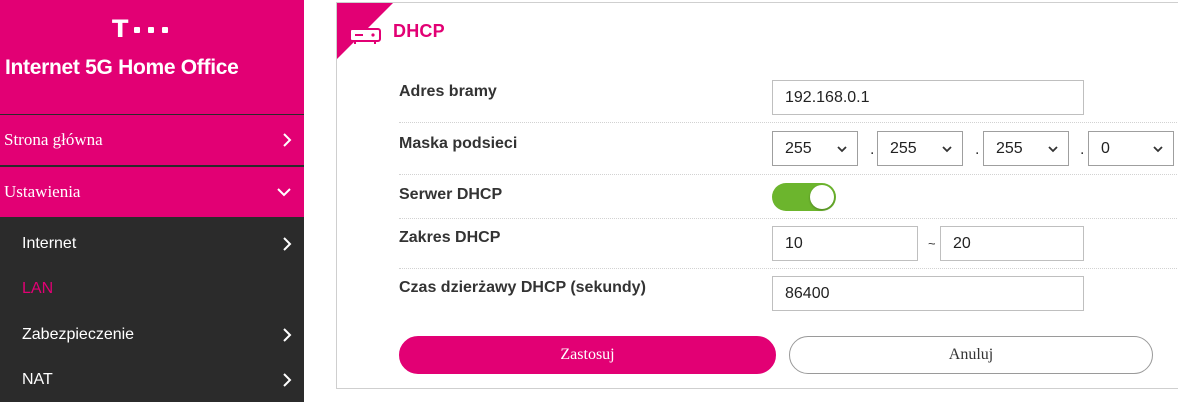  Describe the element at coordinates (451, 194) in the screenshot. I see `dhcp-server-label: Serwer DHCP` at that location.